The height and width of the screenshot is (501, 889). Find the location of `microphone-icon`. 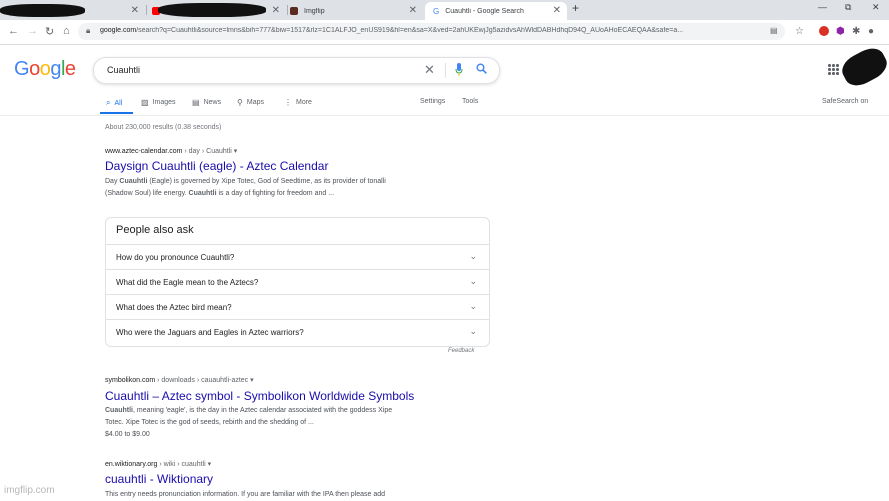

microphone-icon is located at coordinates (459, 71).